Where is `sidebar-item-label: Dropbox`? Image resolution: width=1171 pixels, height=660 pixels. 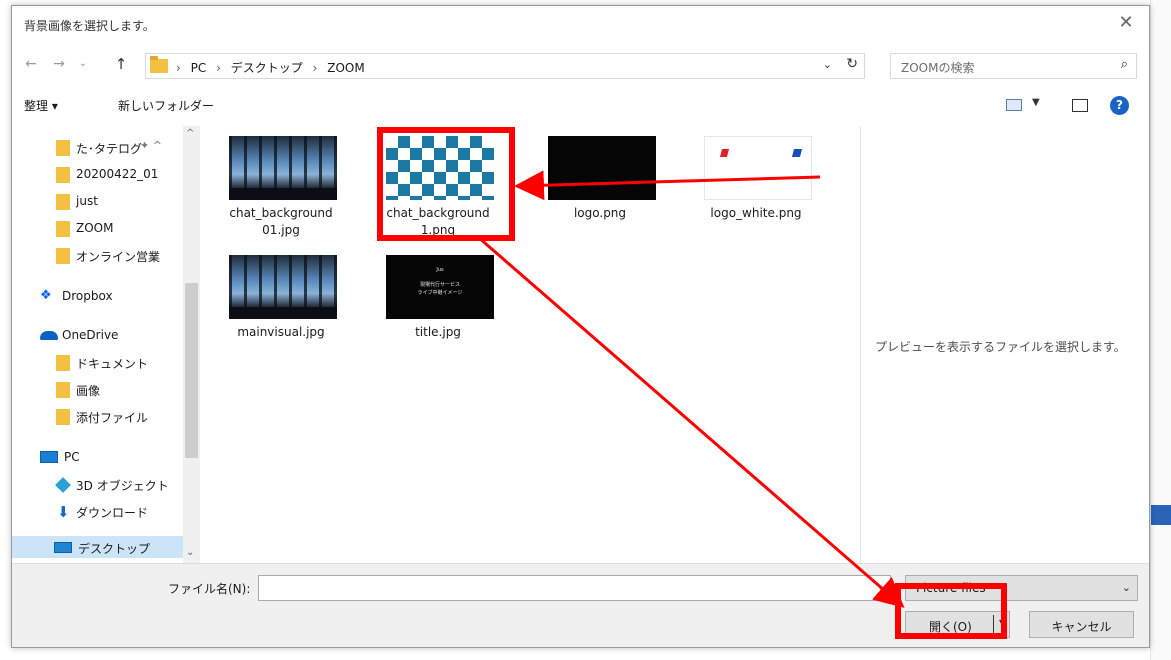 sidebar-item-label: Dropbox is located at coordinates (87, 296).